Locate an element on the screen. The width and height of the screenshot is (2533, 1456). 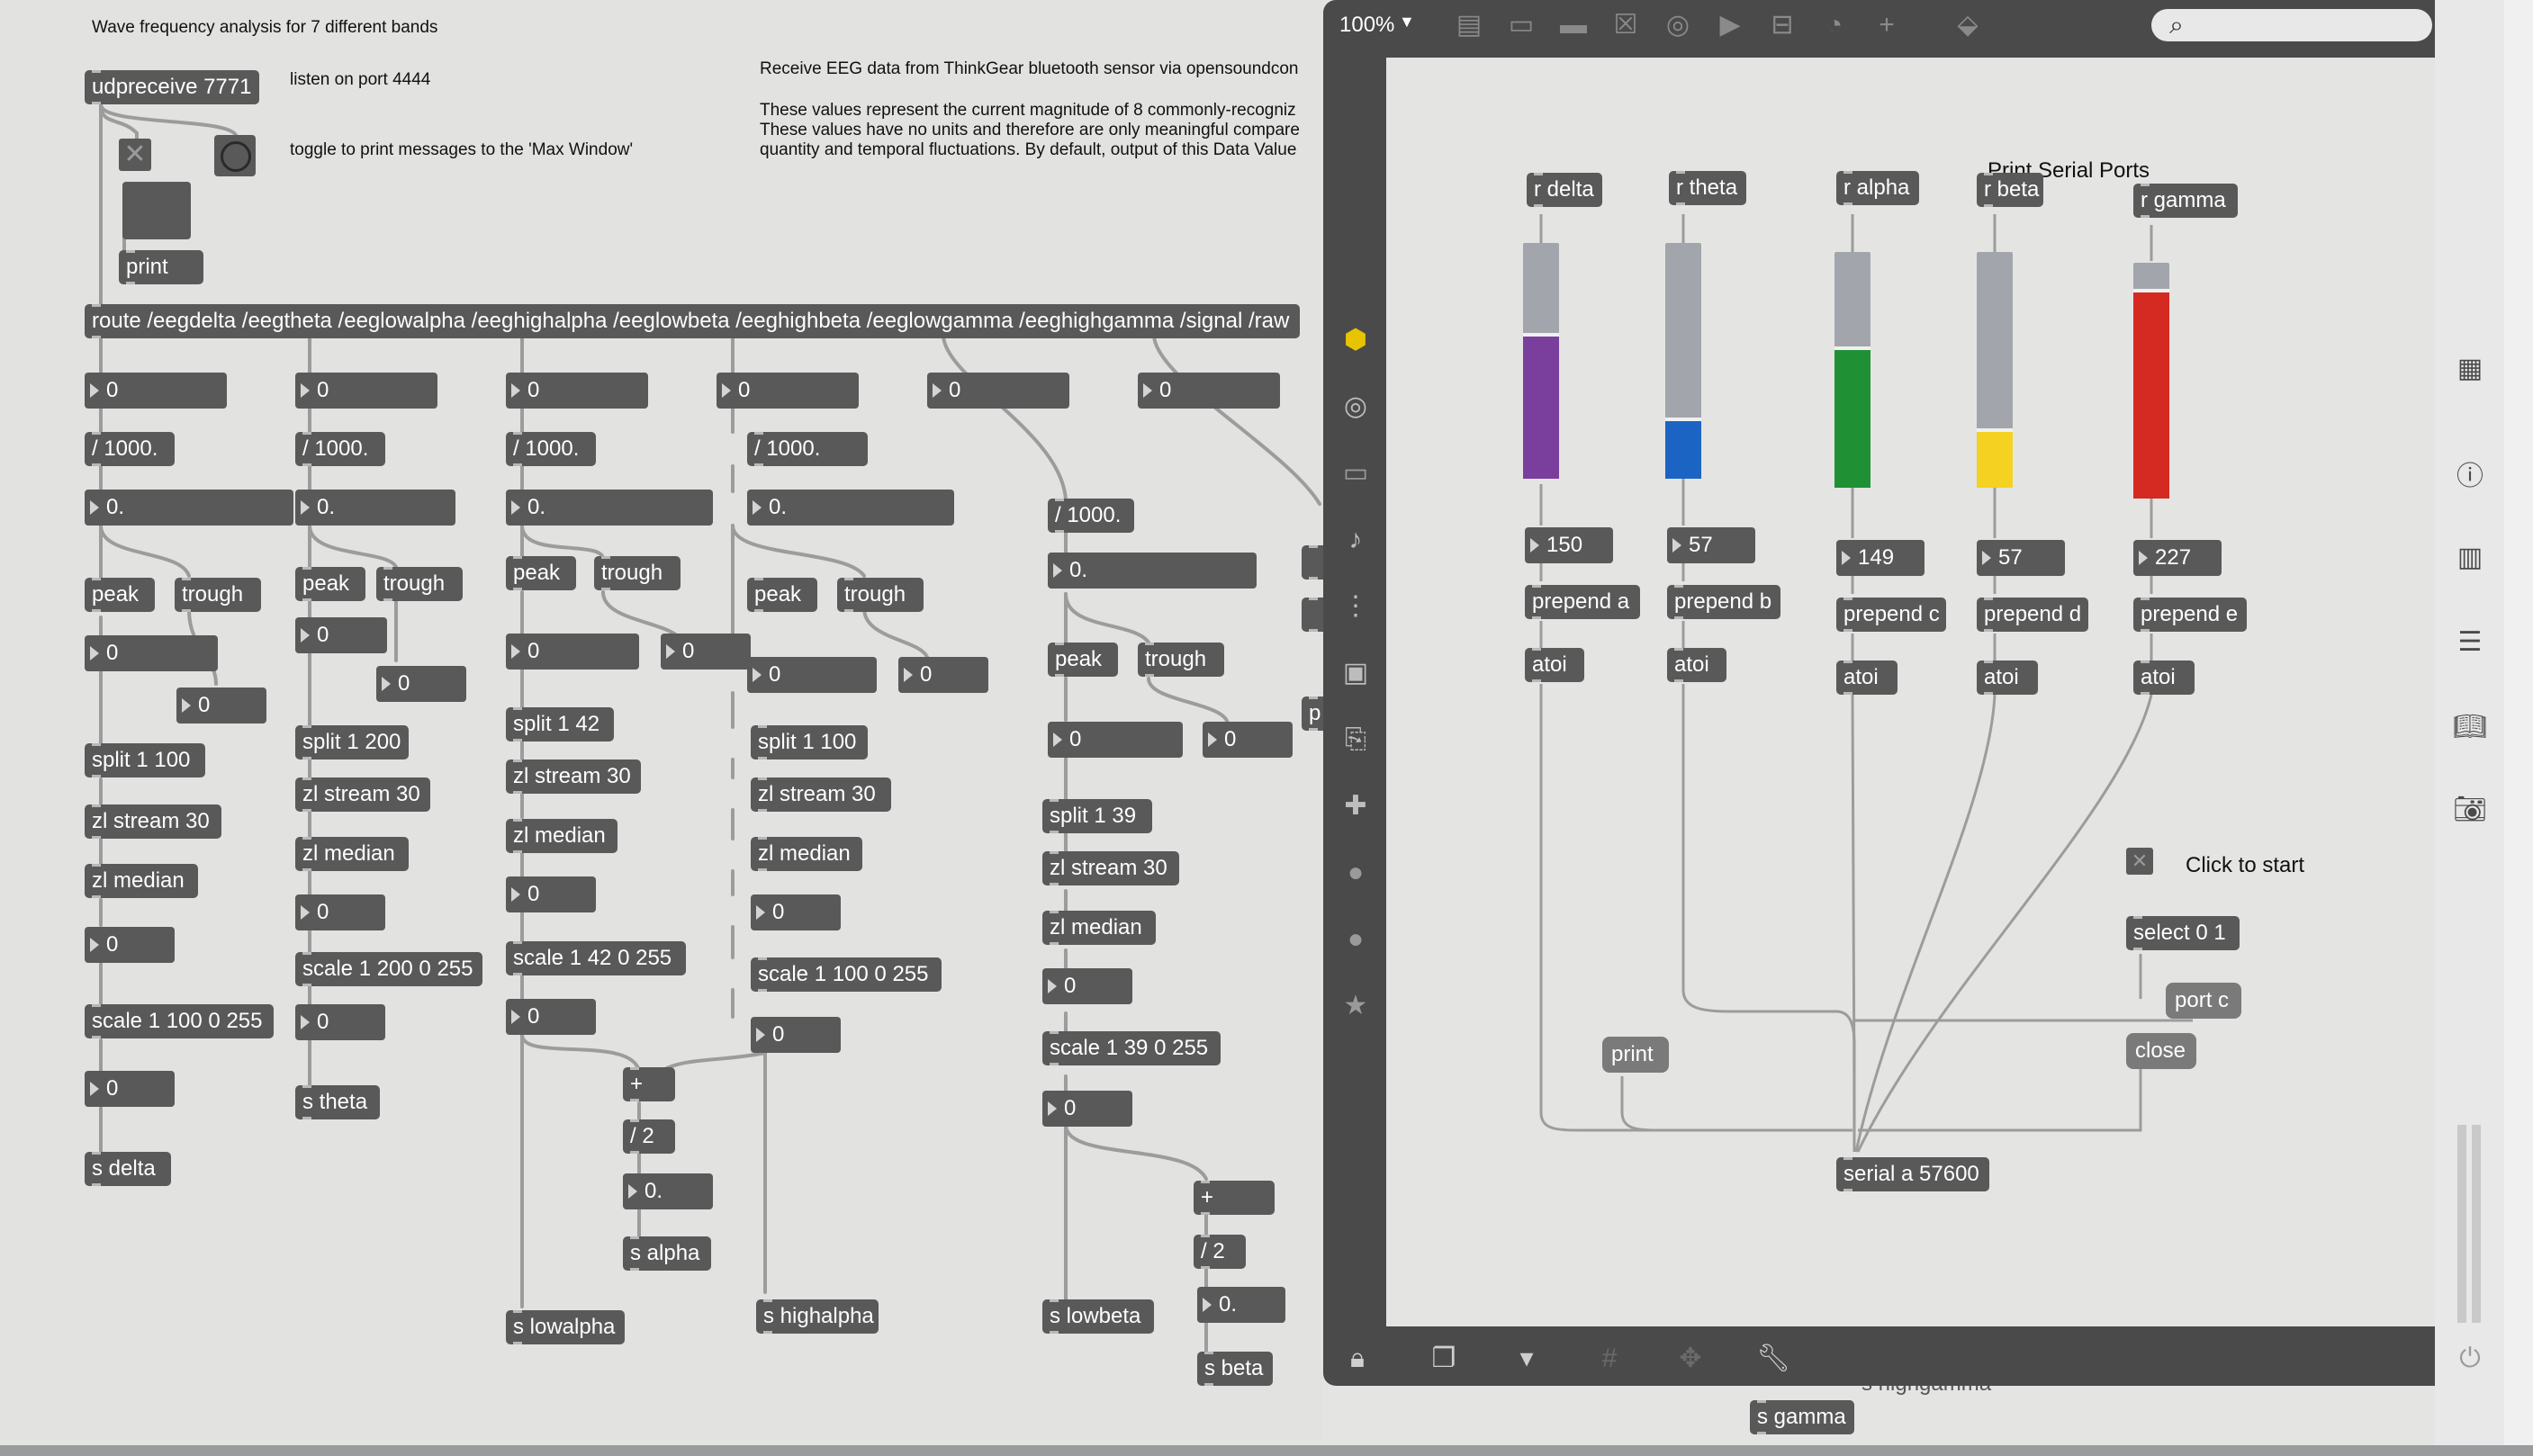
atoi-a: atoi is located at coordinates (1554, 665).